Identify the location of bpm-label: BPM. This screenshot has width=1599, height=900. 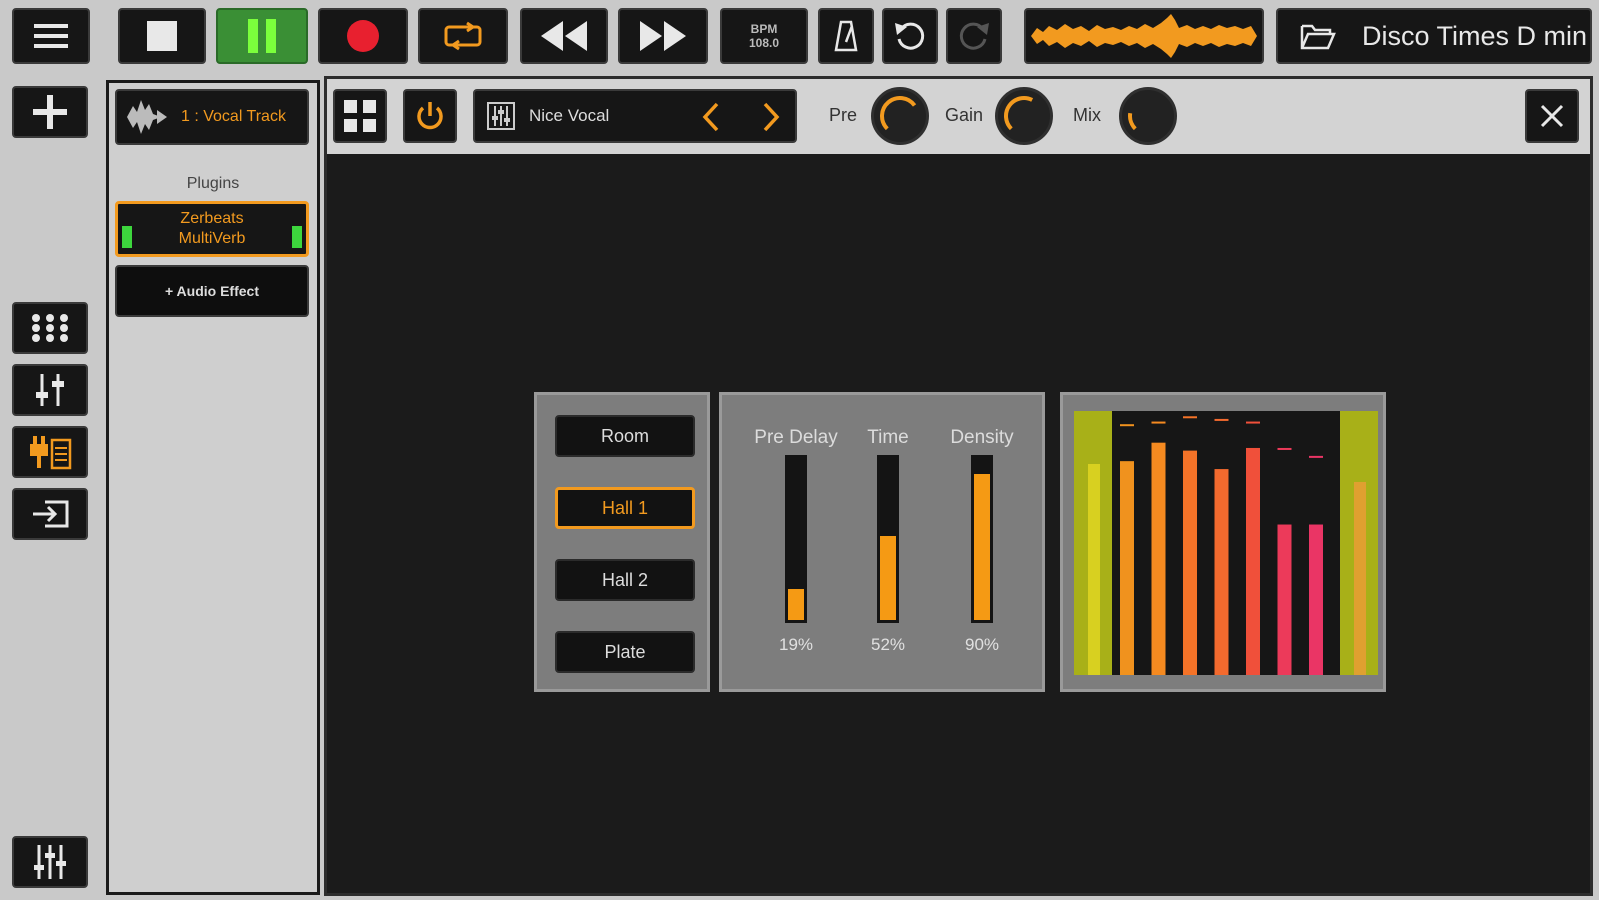
(764, 29).